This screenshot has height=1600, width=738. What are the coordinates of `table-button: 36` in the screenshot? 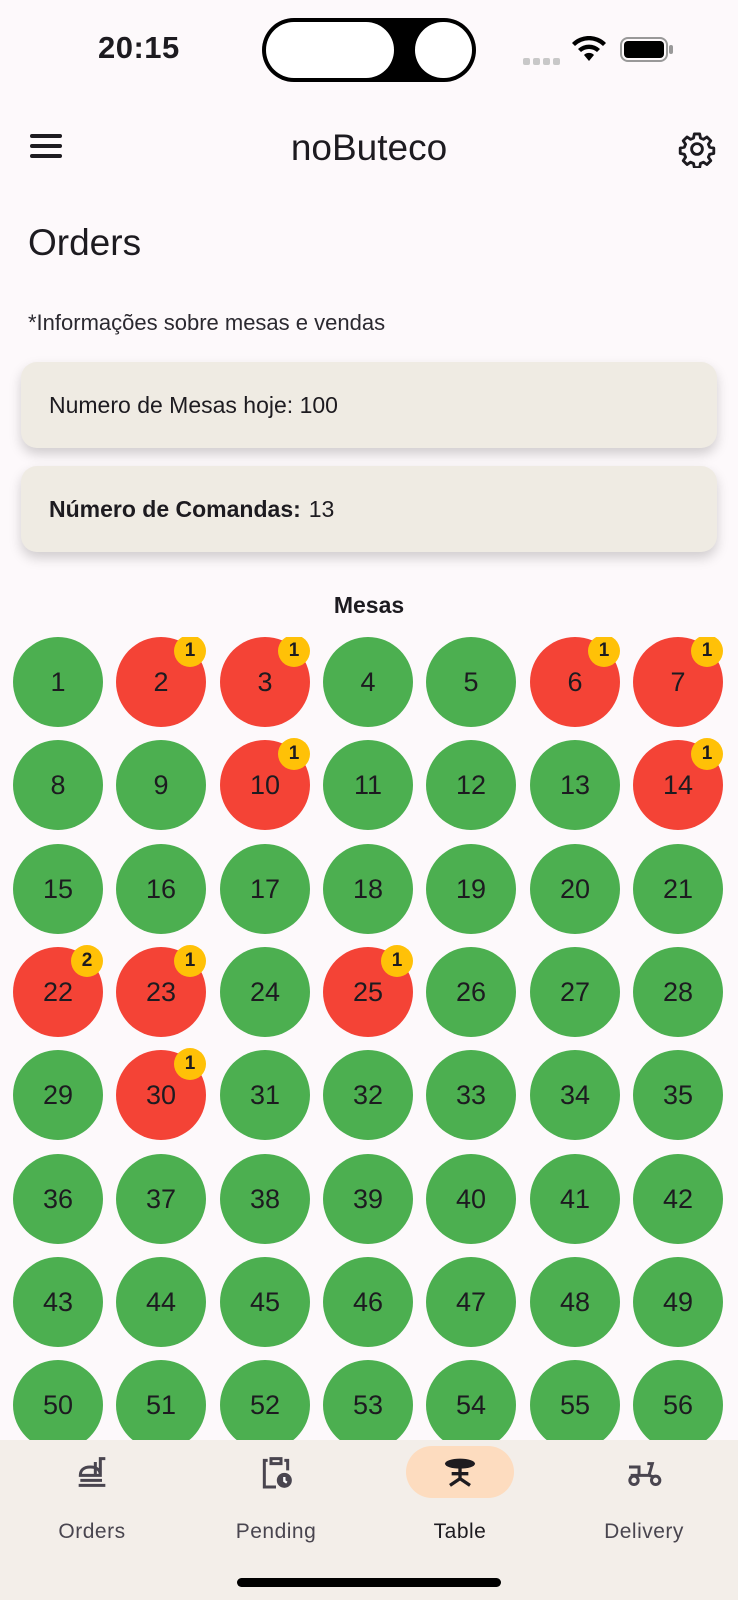 It's located at (58, 1199).